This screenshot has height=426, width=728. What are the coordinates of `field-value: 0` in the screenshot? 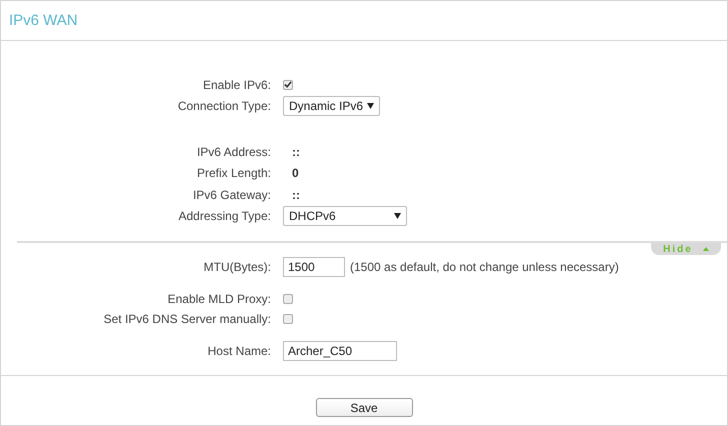 It's located at (295, 173).